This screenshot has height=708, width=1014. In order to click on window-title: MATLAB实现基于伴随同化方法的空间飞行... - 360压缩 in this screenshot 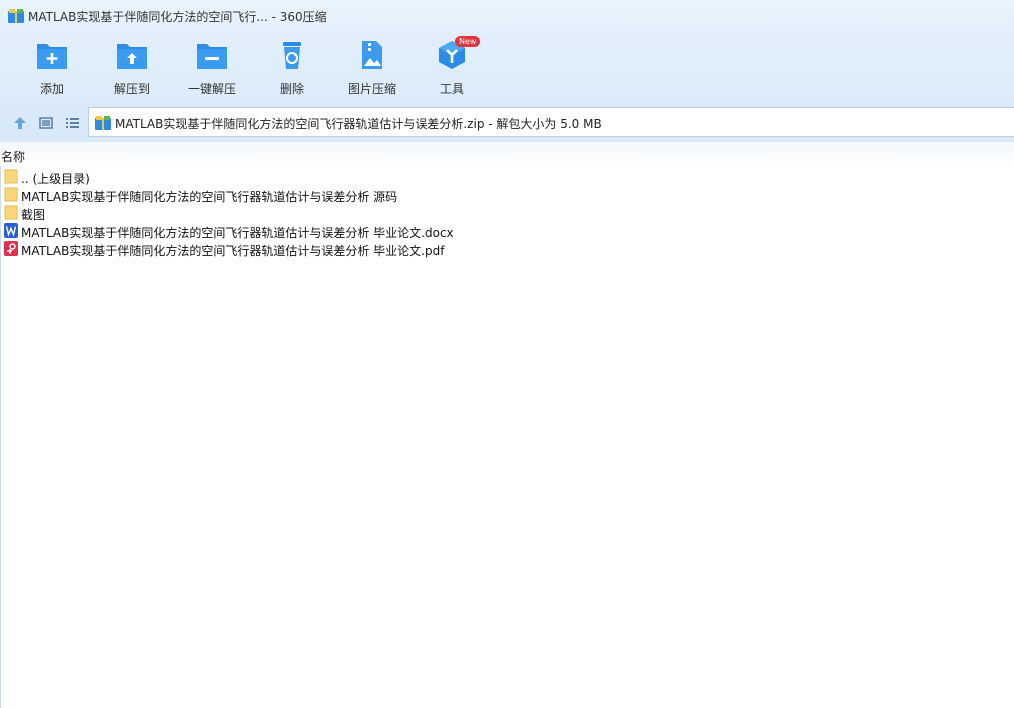, I will do `click(177, 17)`.